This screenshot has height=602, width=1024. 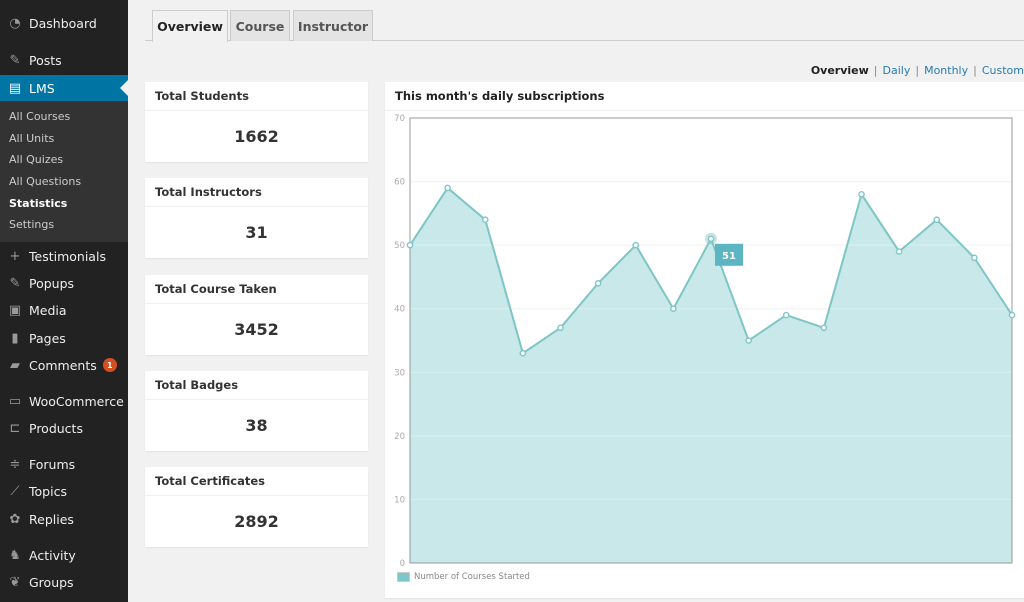 What do you see at coordinates (15, 23) in the screenshot?
I see `dashboard-icon: ◔` at bounding box center [15, 23].